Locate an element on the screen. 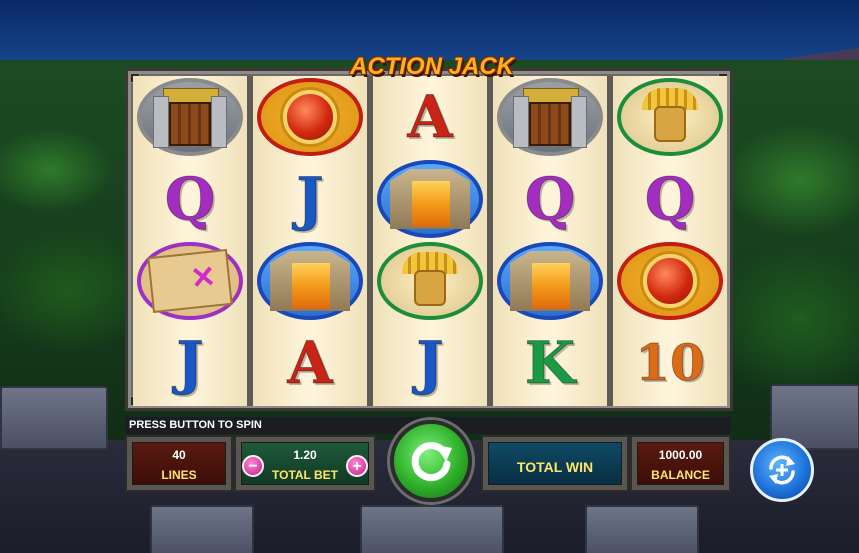 The height and width of the screenshot is (553, 859). spin-button is located at coordinates (431, 461).